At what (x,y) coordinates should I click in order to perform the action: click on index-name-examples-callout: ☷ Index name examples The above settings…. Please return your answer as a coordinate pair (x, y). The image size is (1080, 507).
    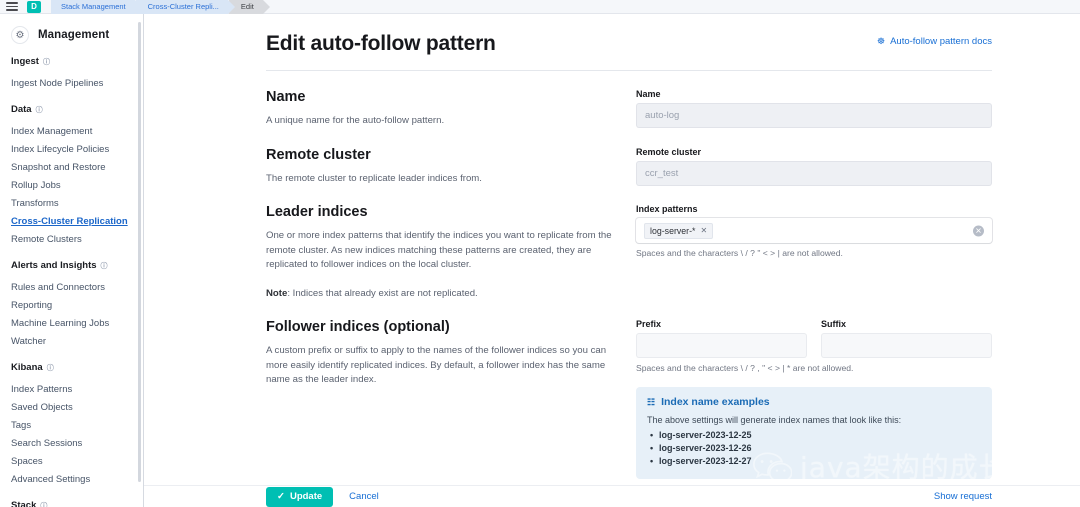
    Looking at the image, I should click on (814, 433).